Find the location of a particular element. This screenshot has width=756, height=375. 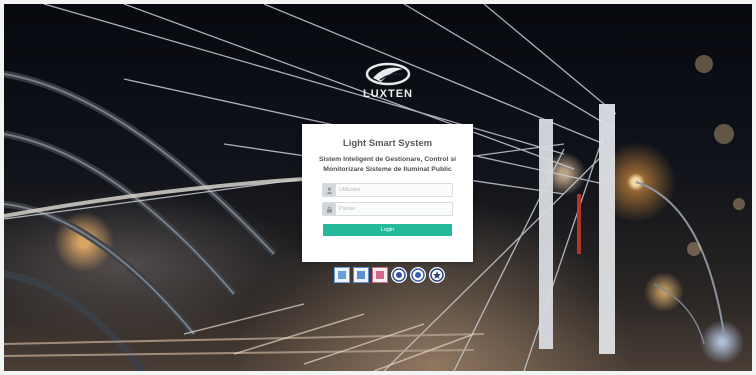

username-input is located at coordinates (394, 190).